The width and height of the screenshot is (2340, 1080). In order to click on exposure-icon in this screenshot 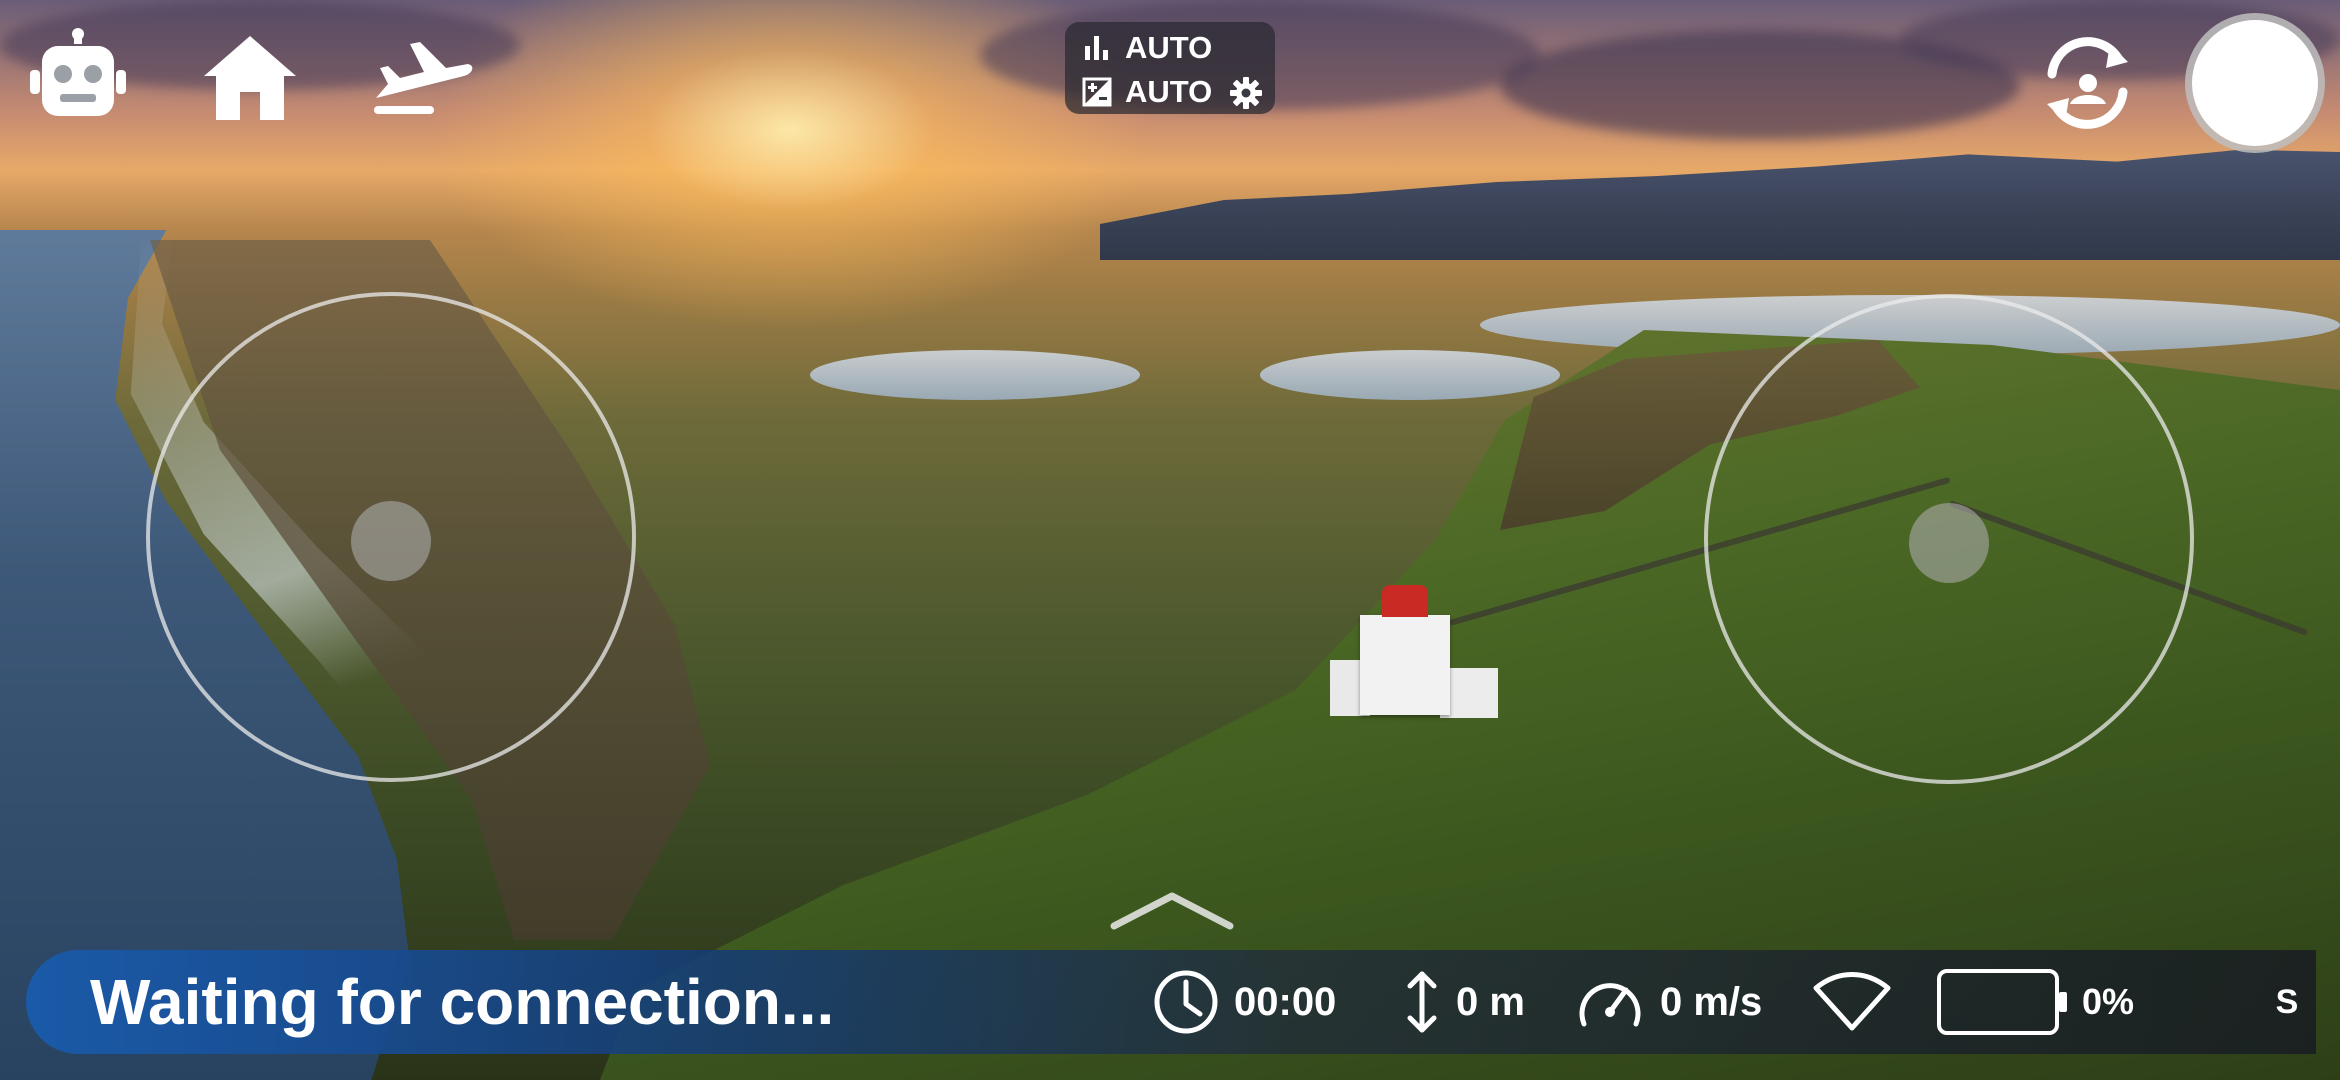, I will do `click(1097, 92)`.